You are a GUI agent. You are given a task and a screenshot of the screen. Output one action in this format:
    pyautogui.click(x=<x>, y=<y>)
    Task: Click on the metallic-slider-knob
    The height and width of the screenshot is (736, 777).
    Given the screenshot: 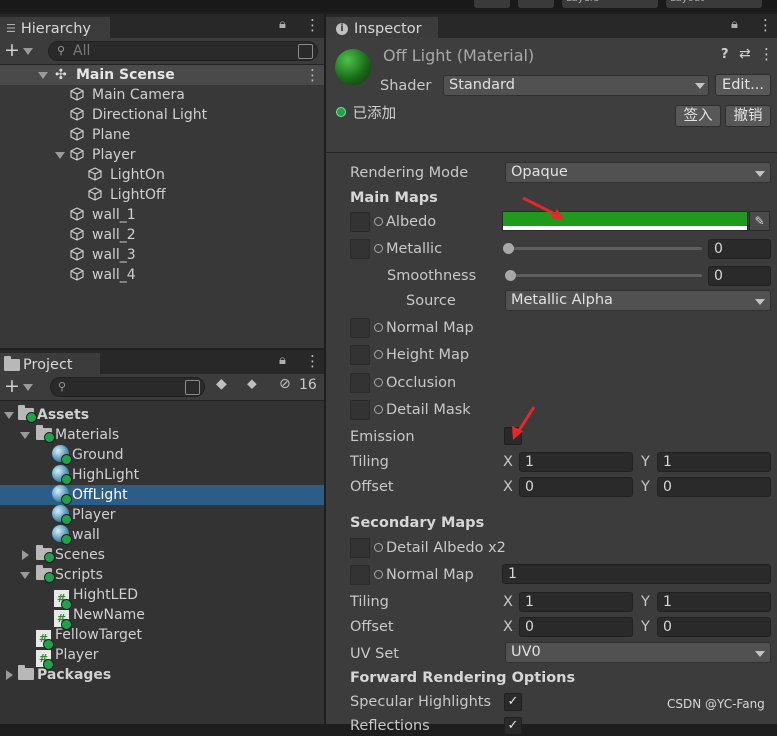 What is the action you would take?
    pyautogui.click(x=508, y=248)
    